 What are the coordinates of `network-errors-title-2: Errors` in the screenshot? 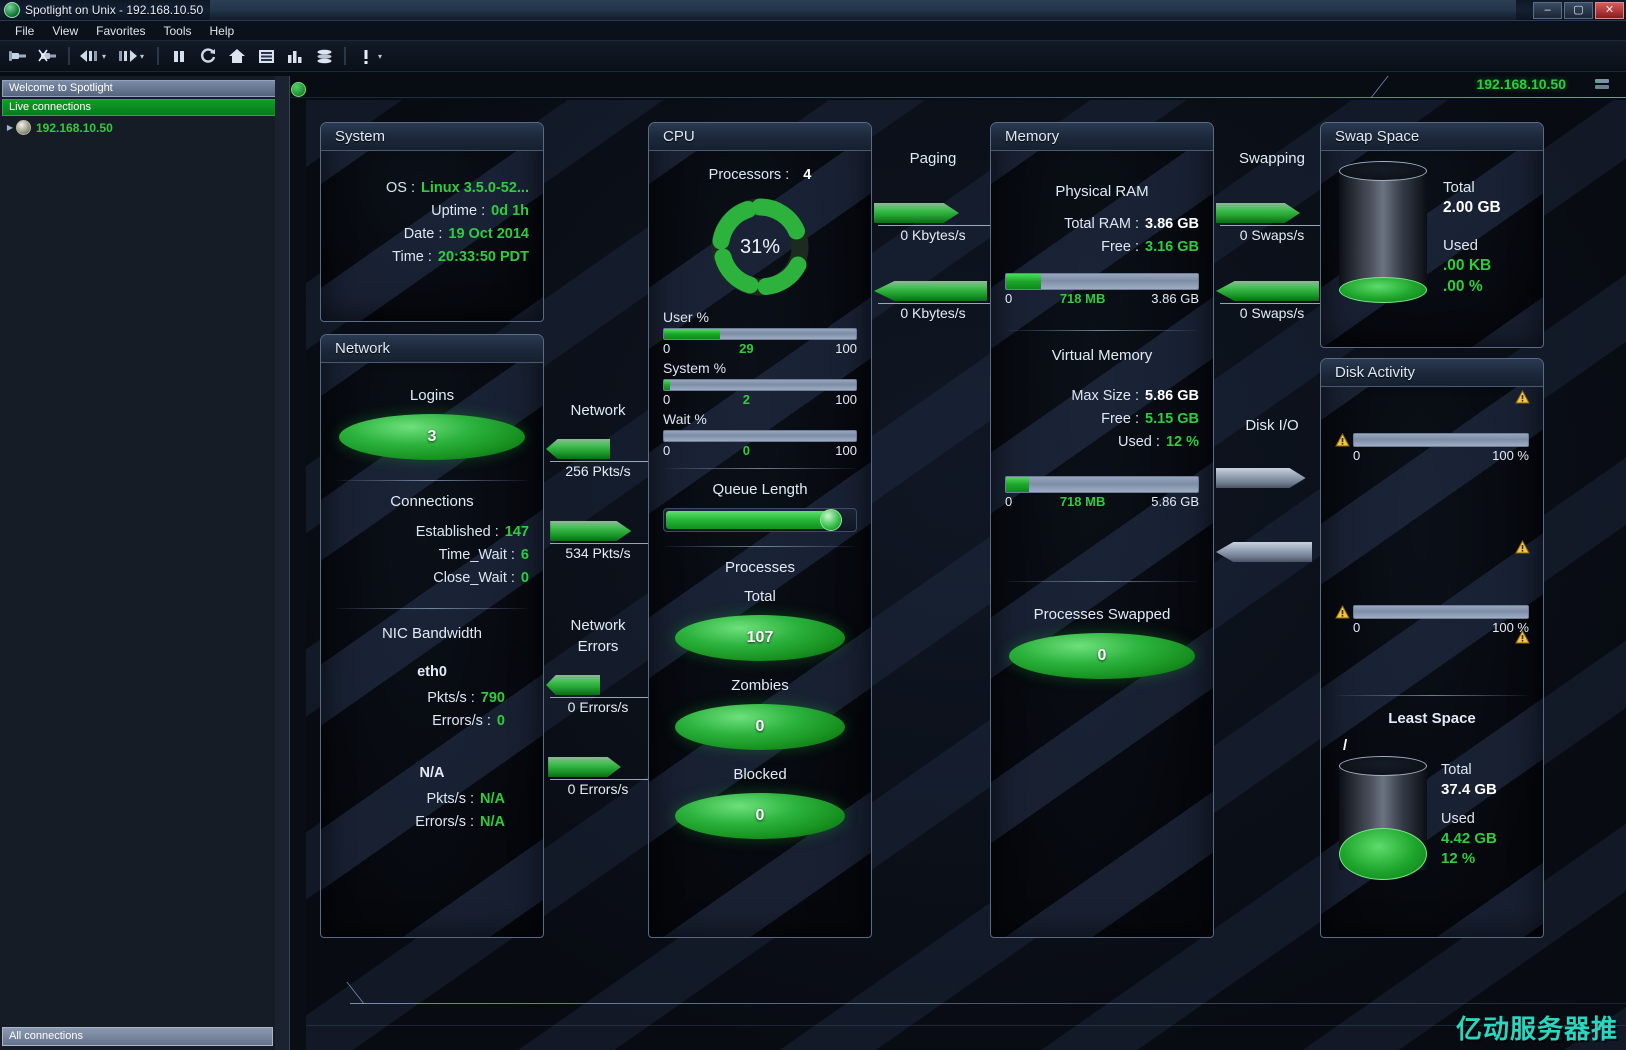 It's located at (598, 646).